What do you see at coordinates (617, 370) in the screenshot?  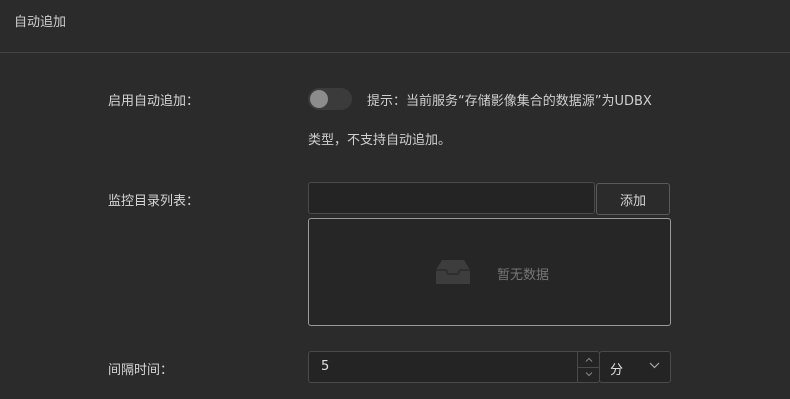 I see `interval-unit-value: 分` at bounding box center [617, 370].